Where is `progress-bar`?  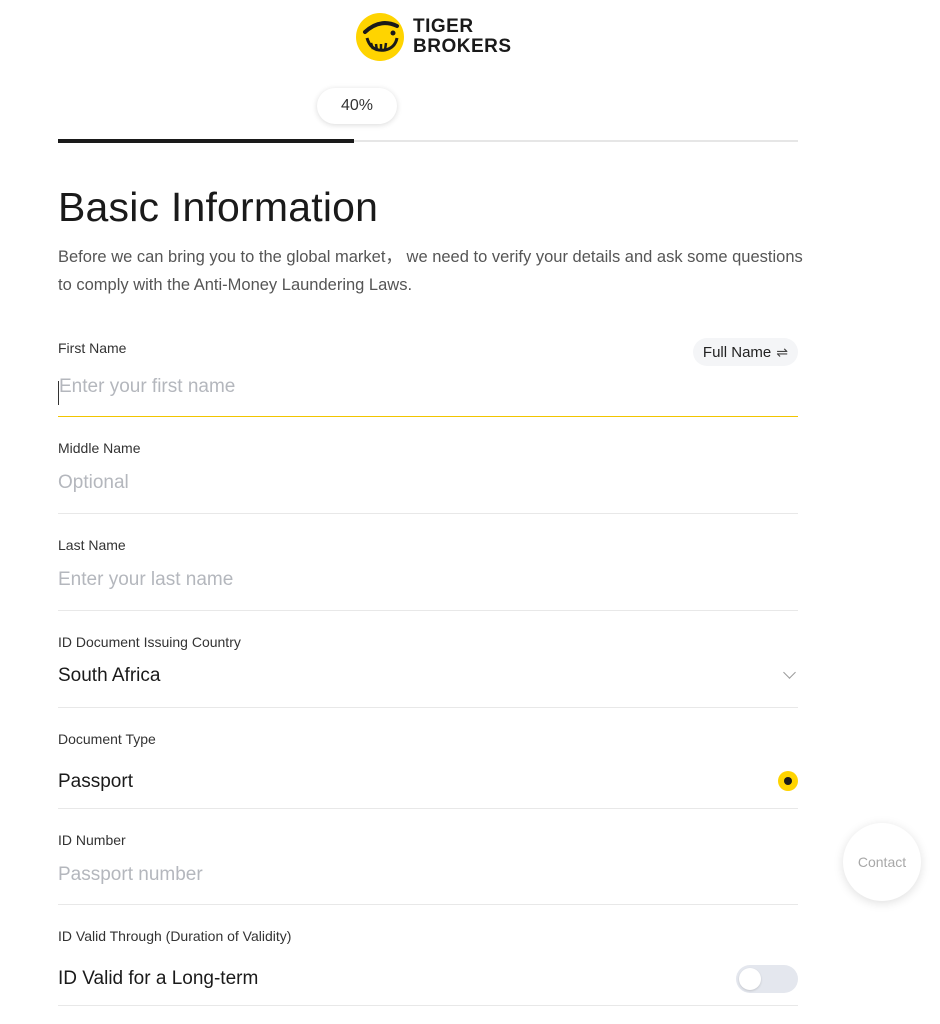 progress-bar is located at coordinates (428, 141).